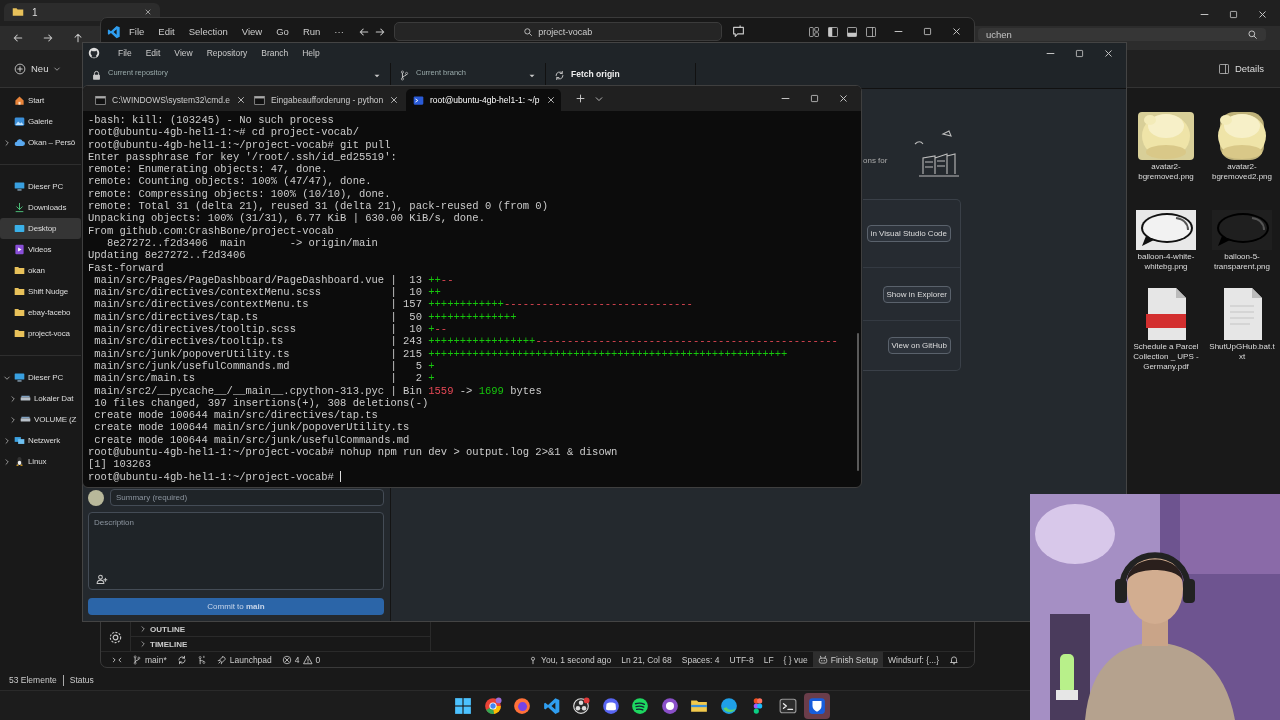  What do you see at coordinates (40, 333) in the screenshot?
I see `sidebar-item: project-voca` at bounding box center [40, 333].